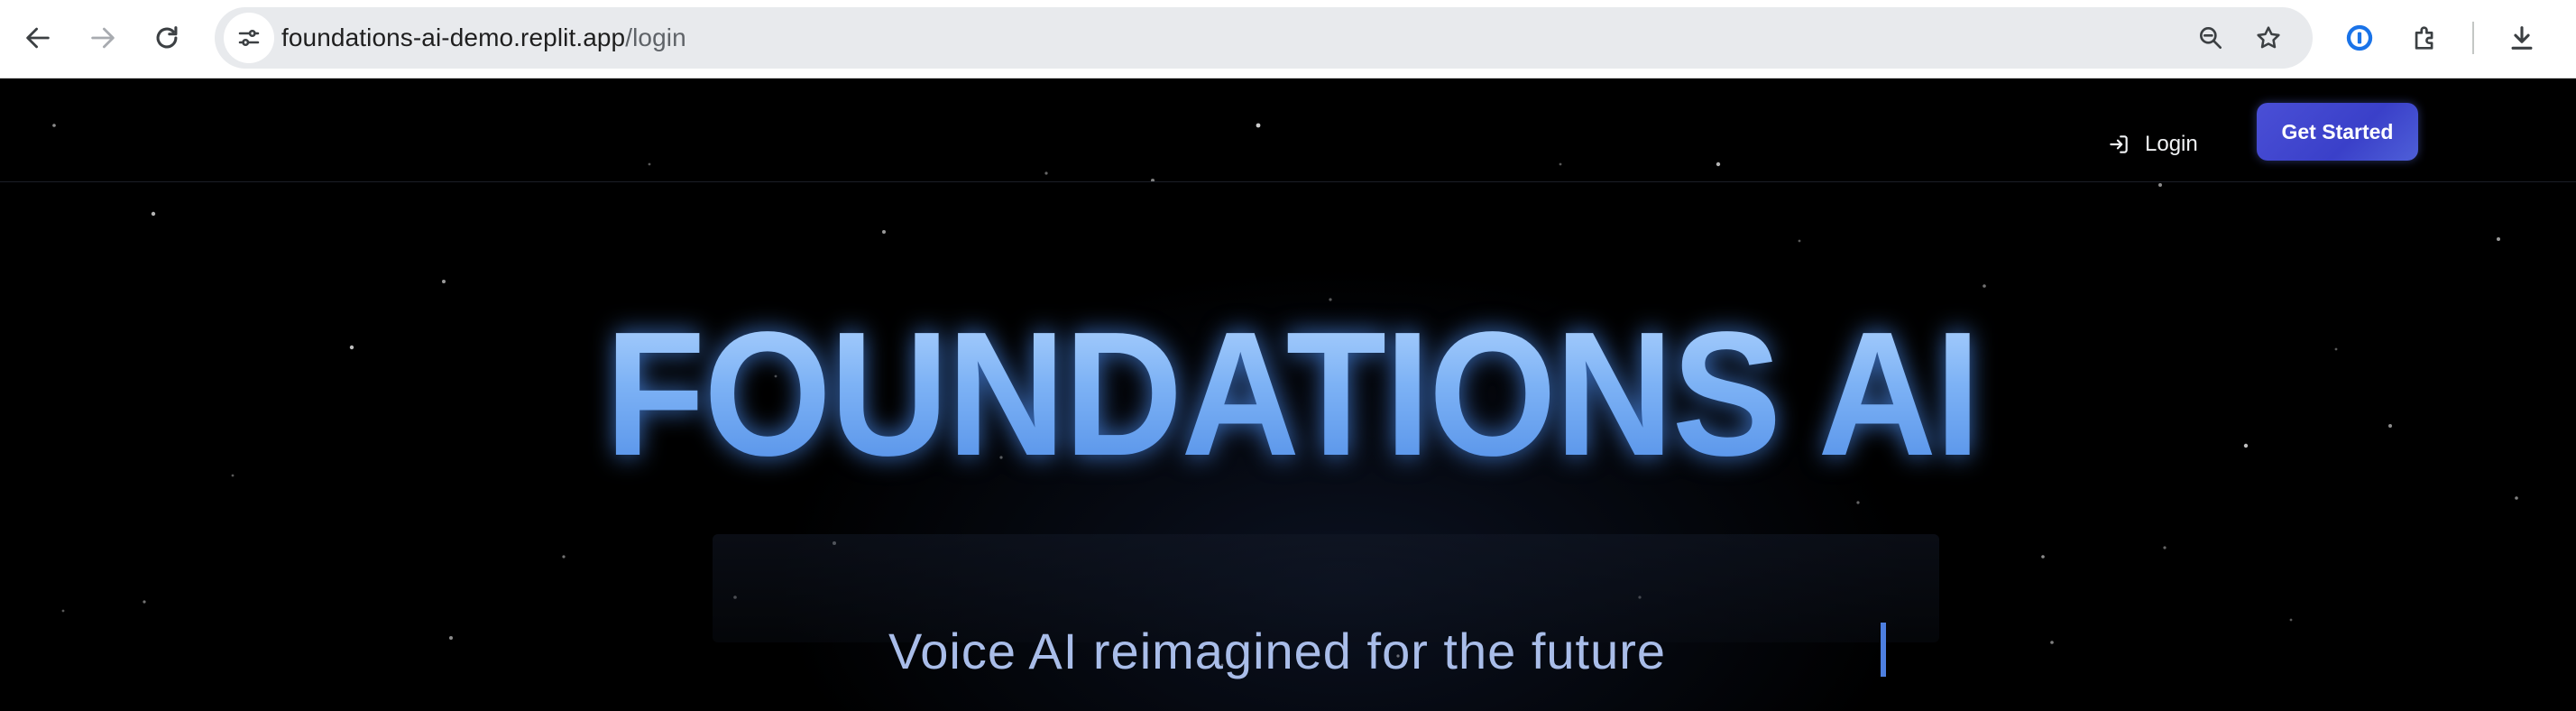  What do you see at coordinates (2172, 144) in the screenshot?
I see `login-label: Login` at bounding box center [2172, 144].